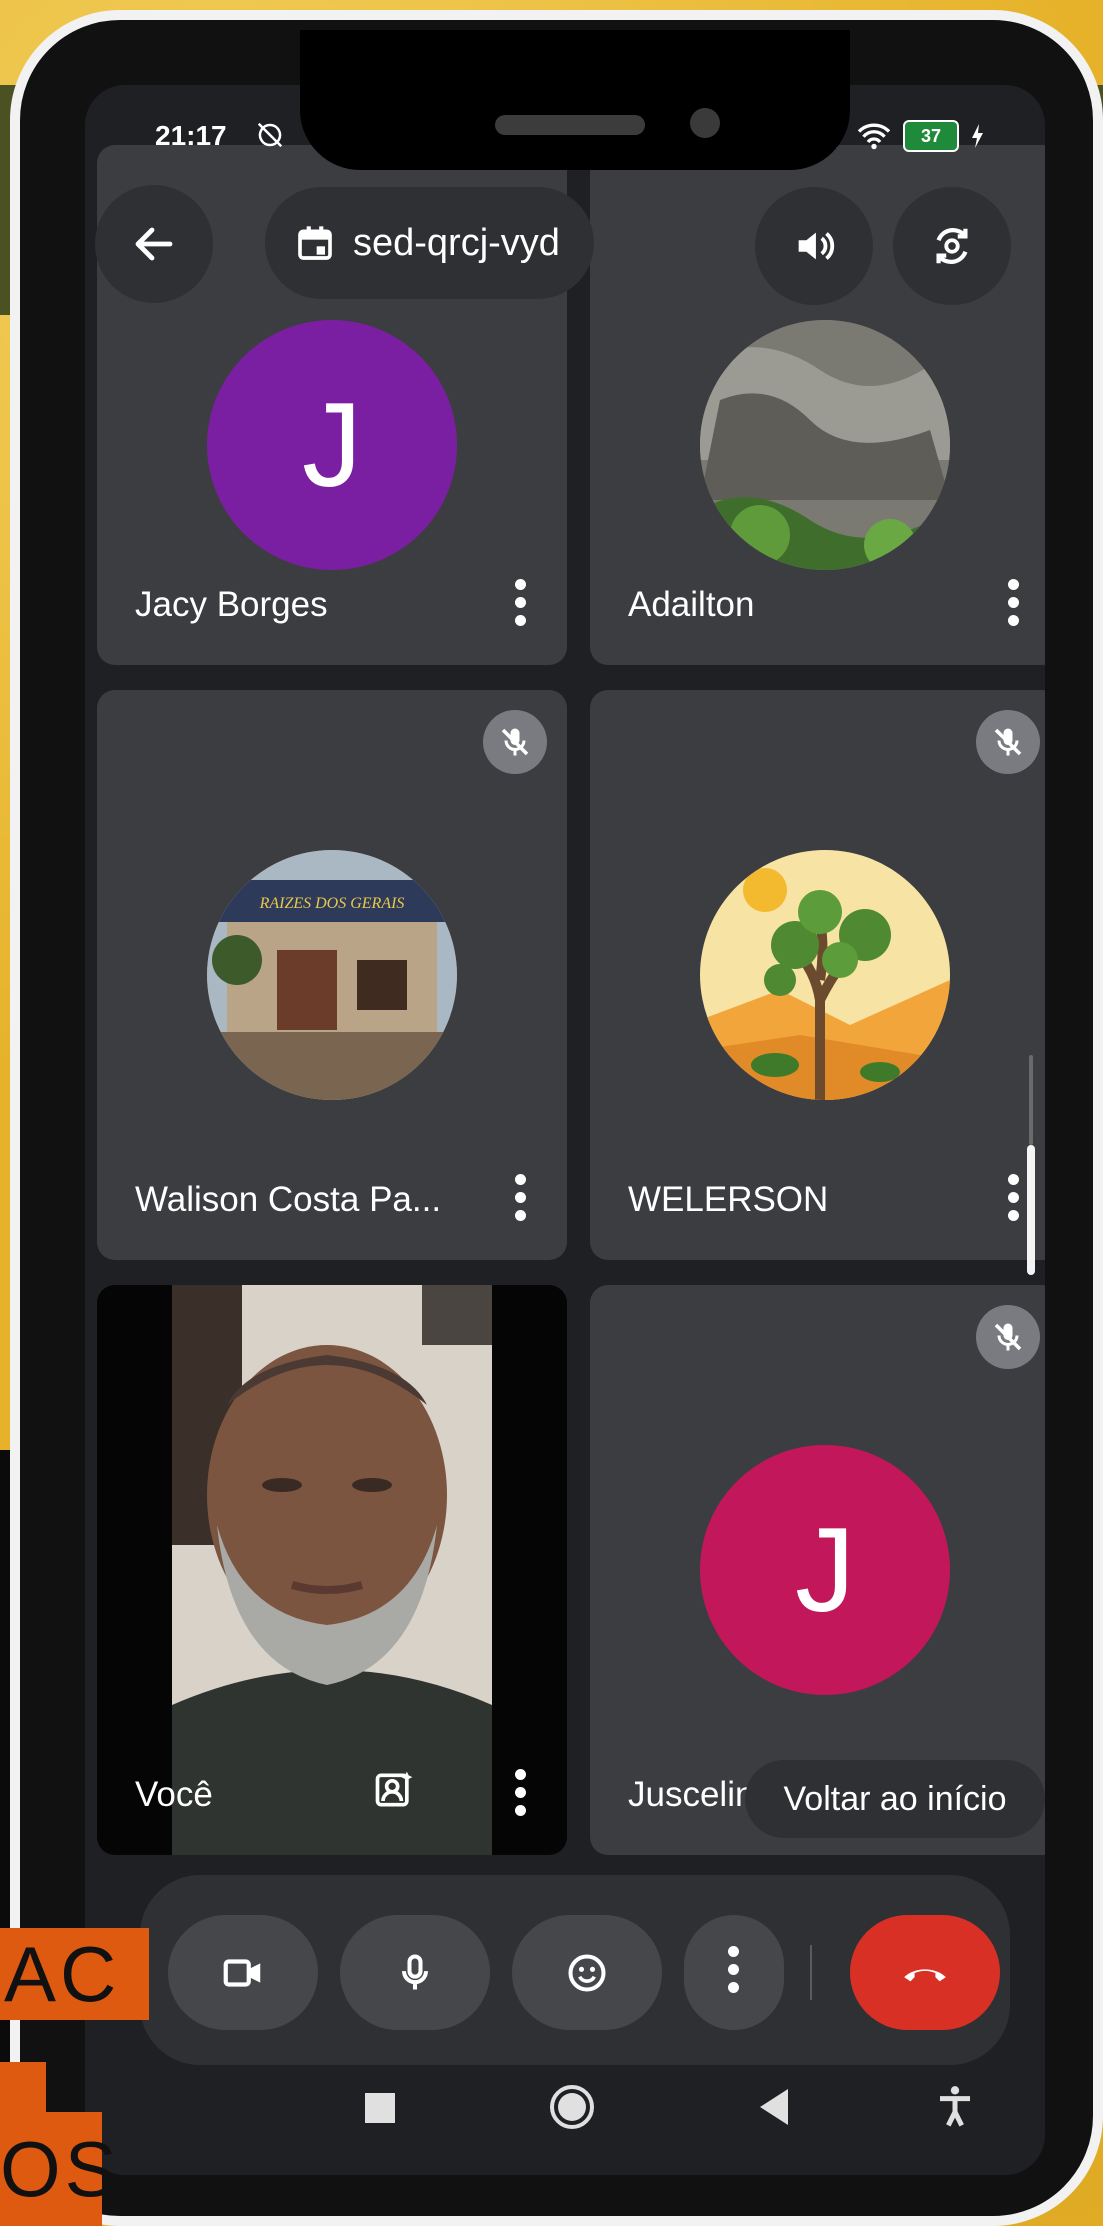  I want to click on audio-output-button, so click(814, 246).